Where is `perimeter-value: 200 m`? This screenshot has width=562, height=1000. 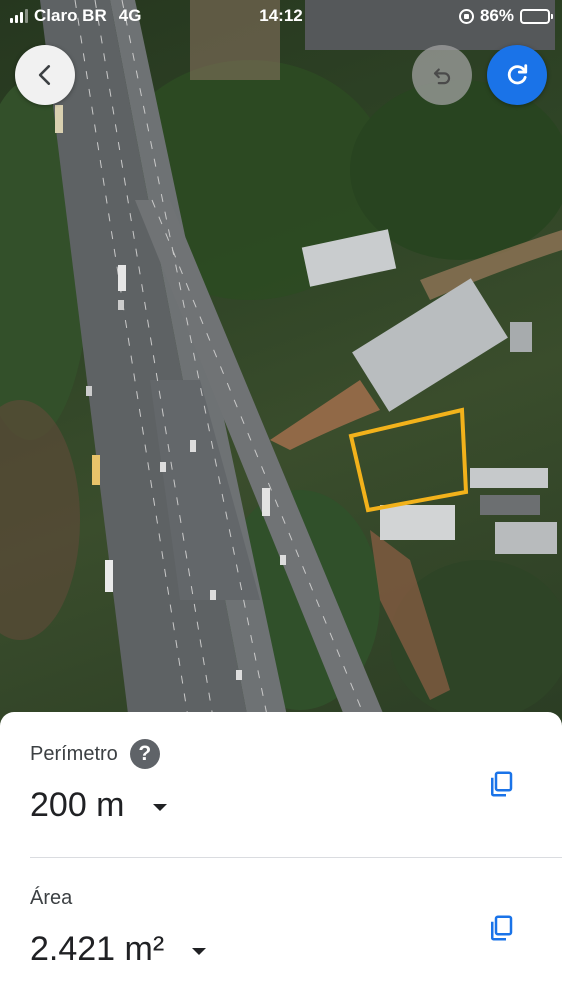 perimeter-value: 200 m is located at coordinates (77, 804).